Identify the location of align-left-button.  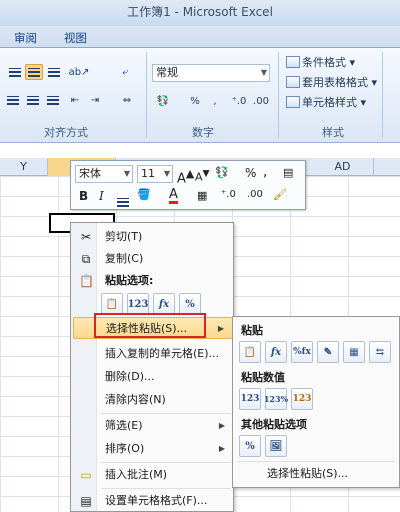
(13, 100).